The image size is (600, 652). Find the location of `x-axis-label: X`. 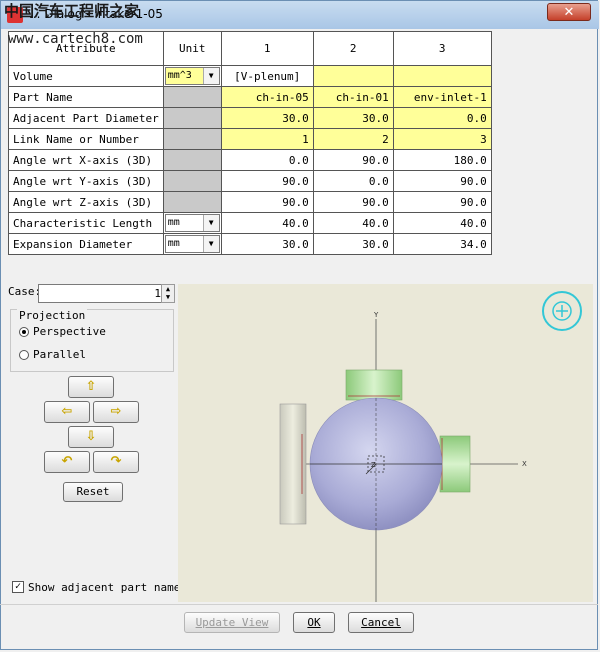

x-axis-label: X is located at coordinates (524, 464).